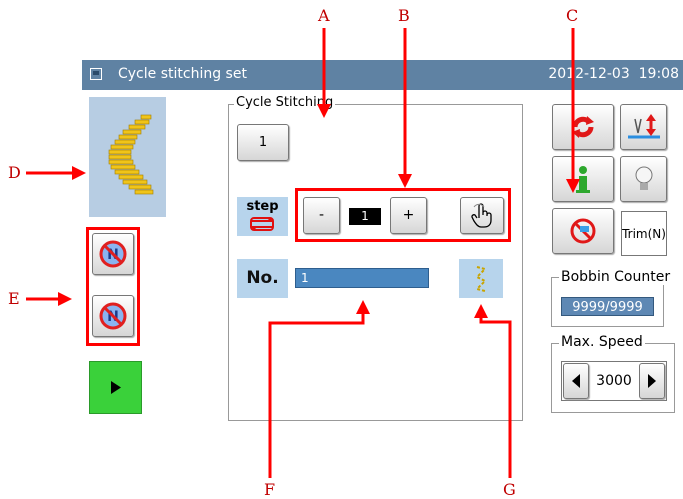 The image size is (683, 499). I want to click on zigzag-stitch-icon, so click(481, 279).